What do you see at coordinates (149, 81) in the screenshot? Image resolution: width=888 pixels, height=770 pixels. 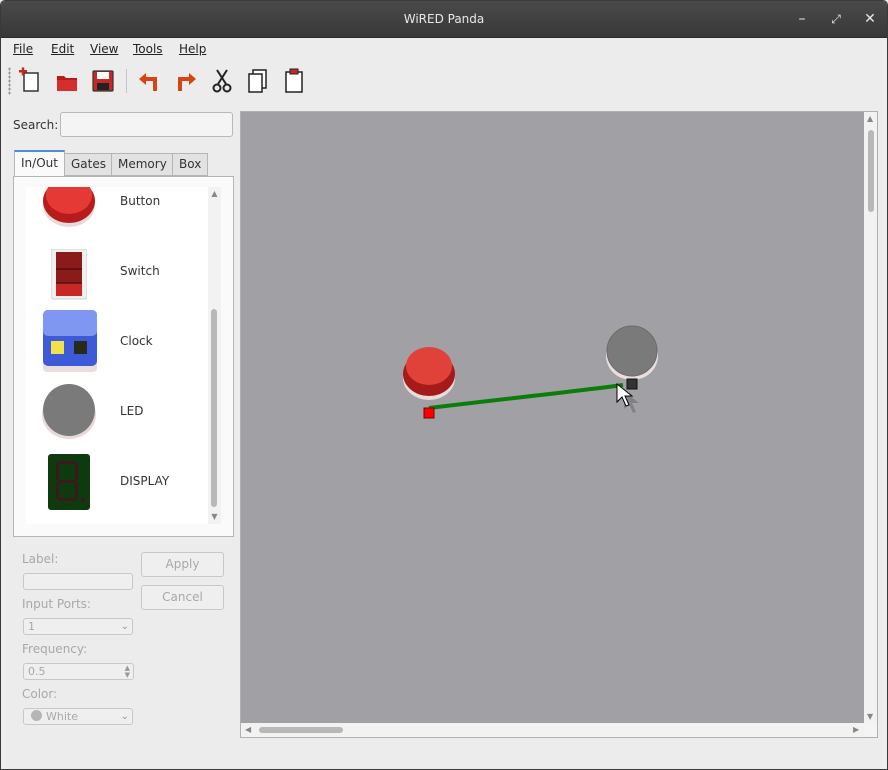 I see `undo-icon` at bounding box center [149, 81].